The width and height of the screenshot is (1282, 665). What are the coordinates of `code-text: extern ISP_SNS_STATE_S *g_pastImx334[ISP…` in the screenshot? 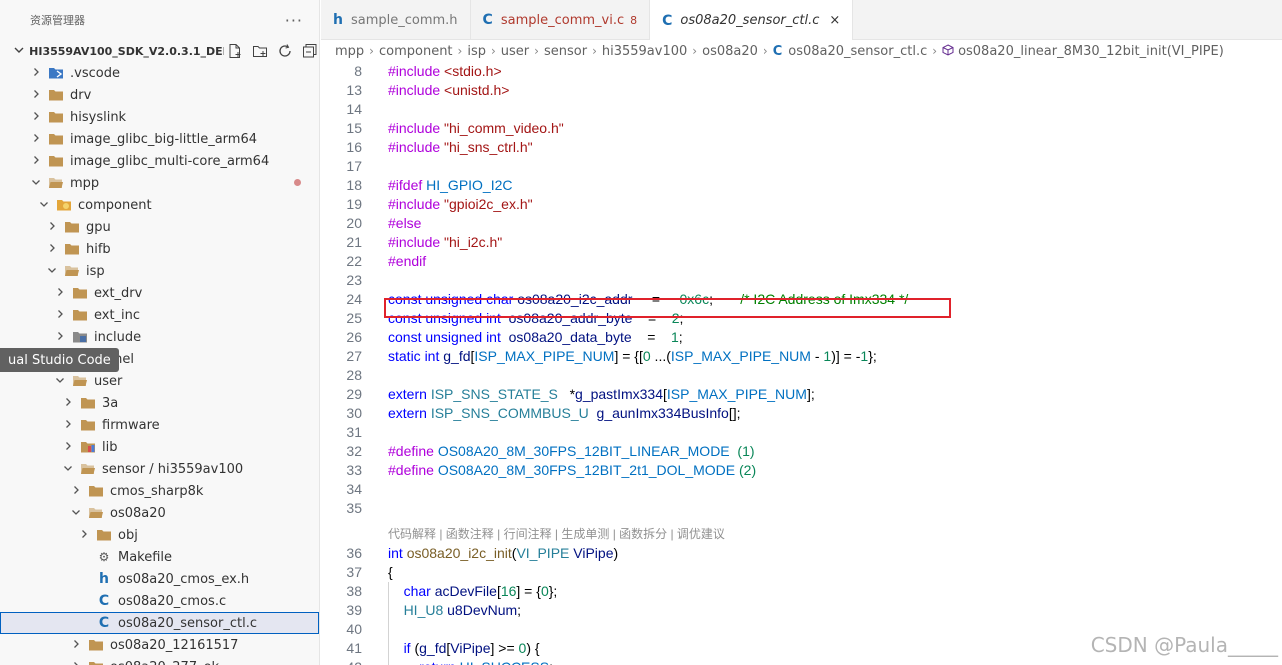 It's located at (601, 394).